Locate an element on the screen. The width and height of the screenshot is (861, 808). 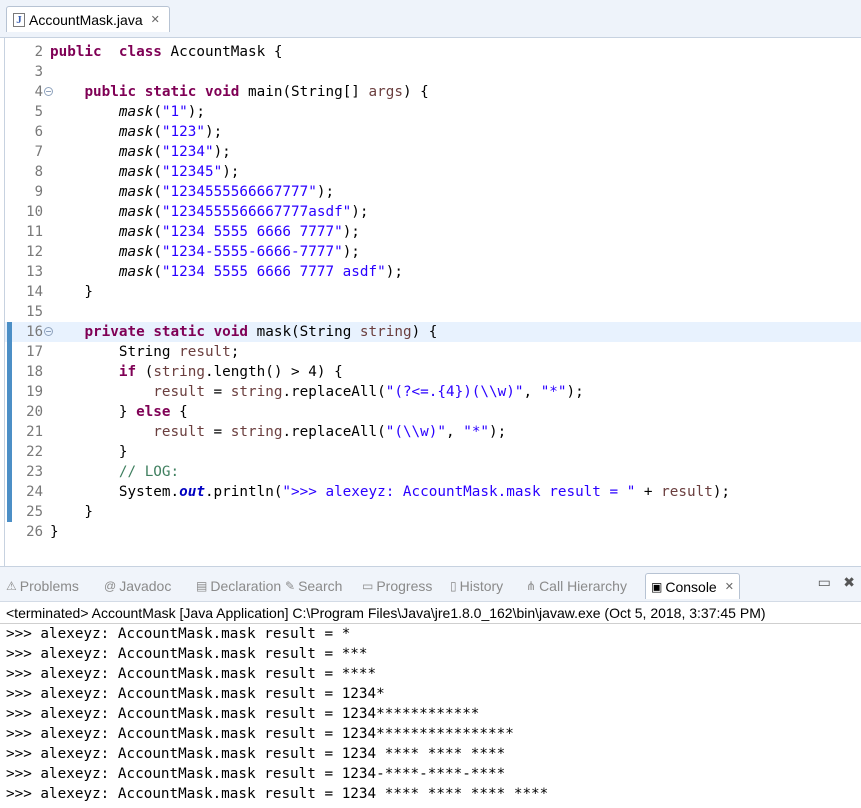
tab-declaration: ▤ Declaration is located at coordinates (238, 586).